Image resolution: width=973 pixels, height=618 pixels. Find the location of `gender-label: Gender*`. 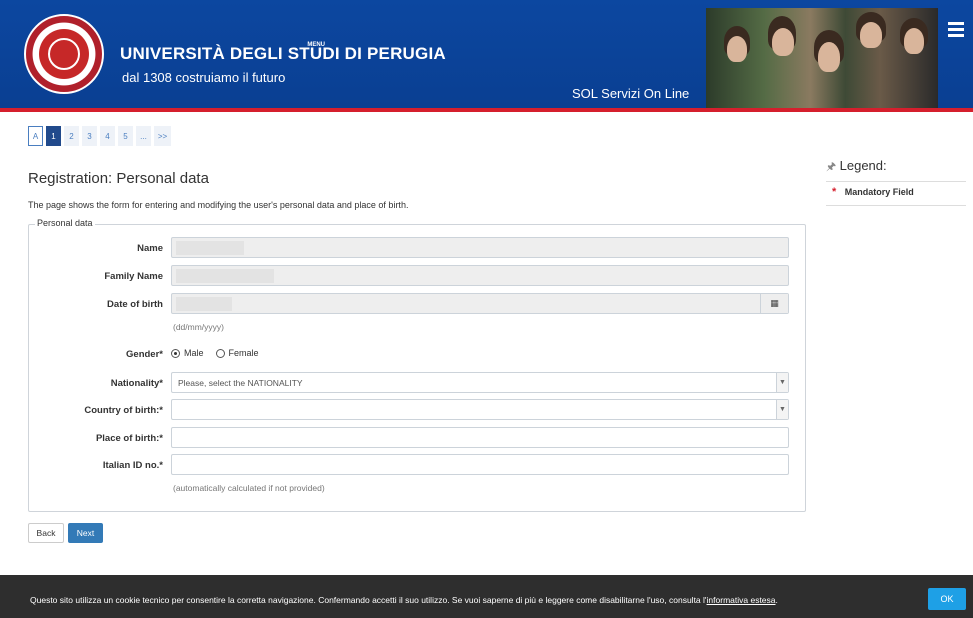

gender-label: Gender* is located at coordinates (144, 354).